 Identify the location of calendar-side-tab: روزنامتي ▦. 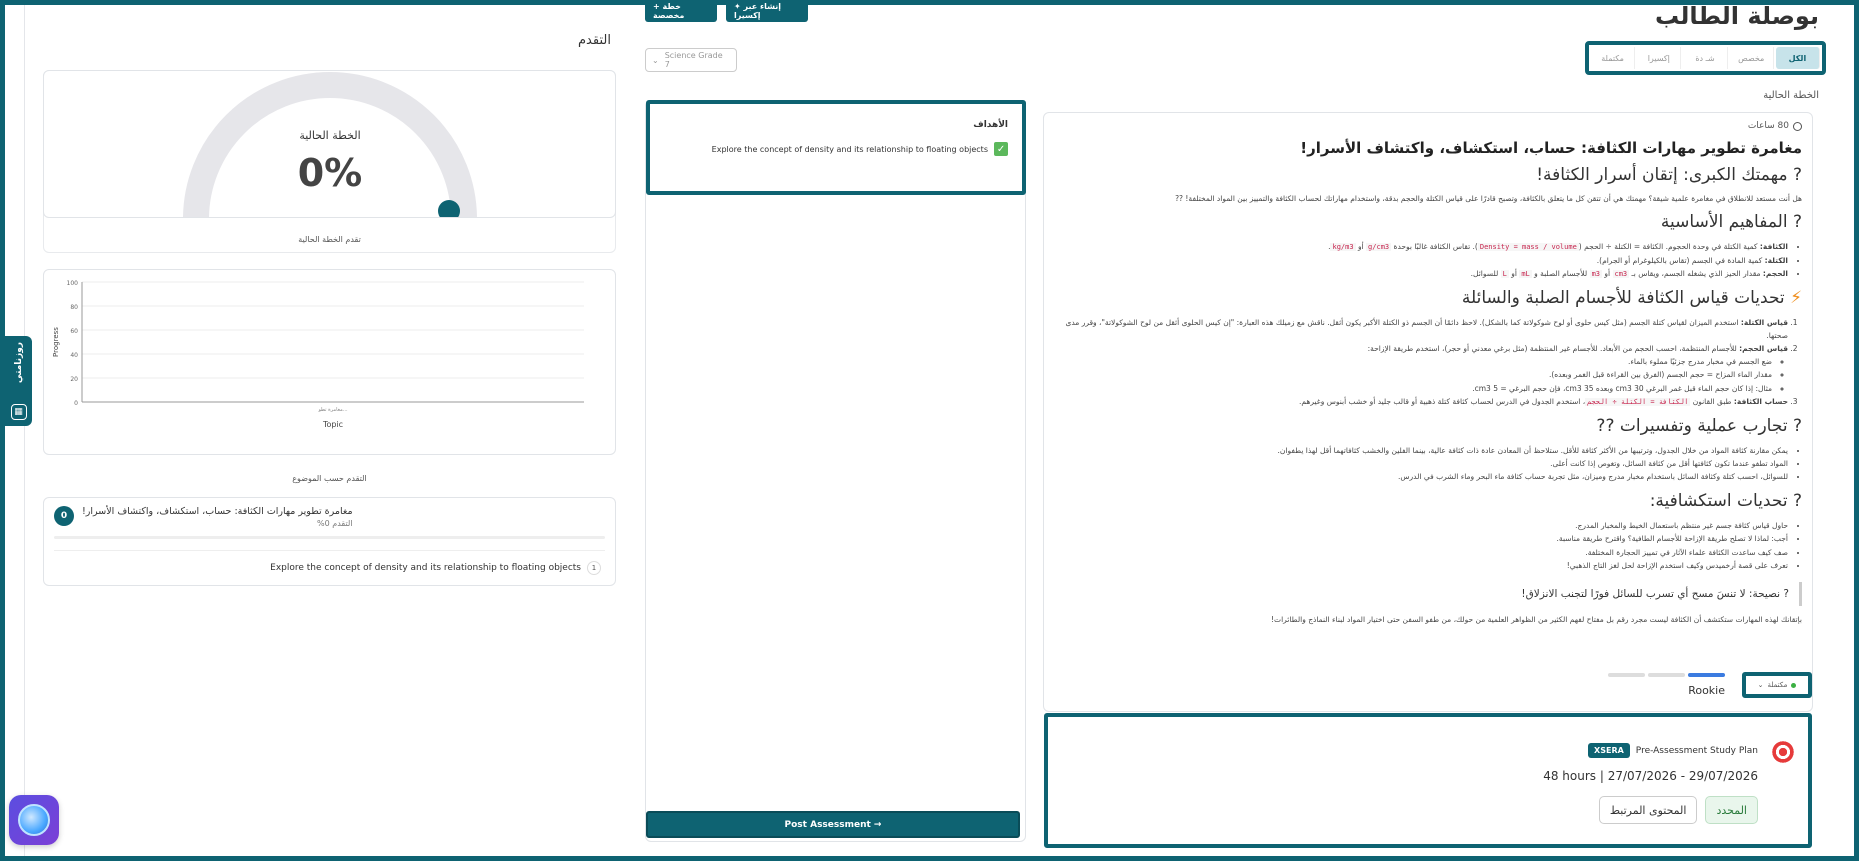
(18, 381).